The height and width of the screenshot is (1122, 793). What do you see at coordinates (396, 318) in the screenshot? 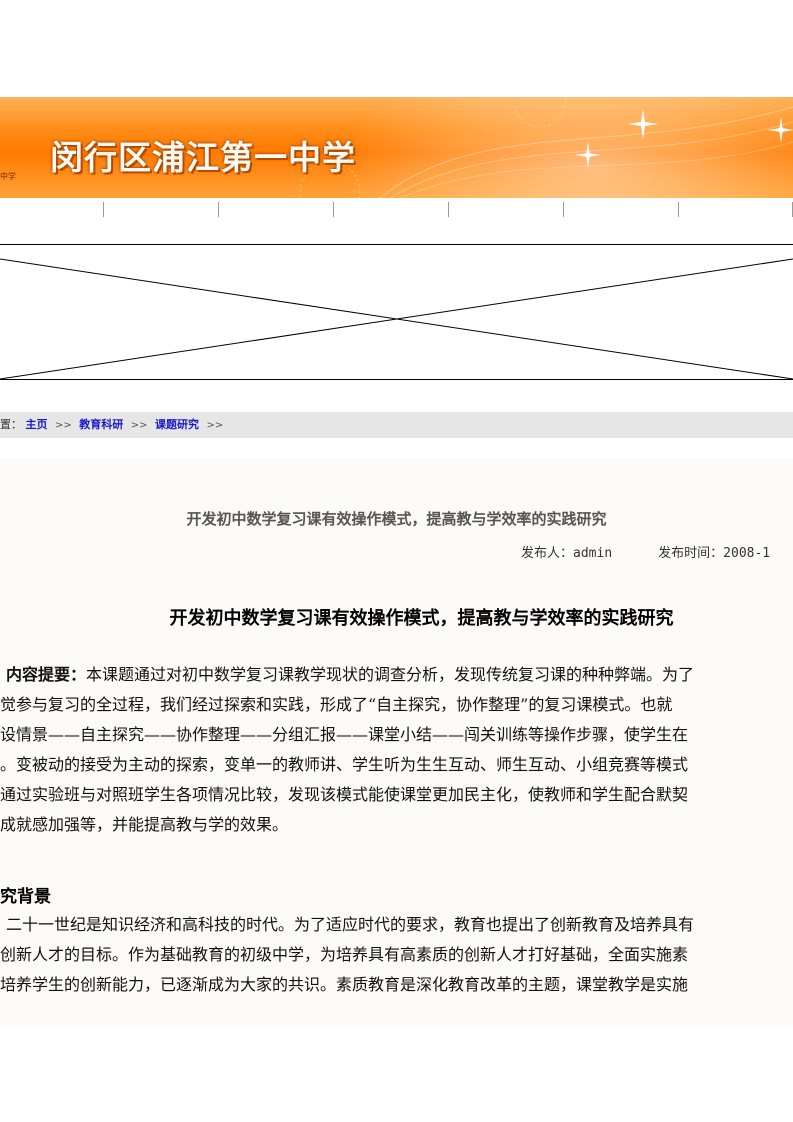
I see `broken-image-icon` at bounding box center [396, 318].